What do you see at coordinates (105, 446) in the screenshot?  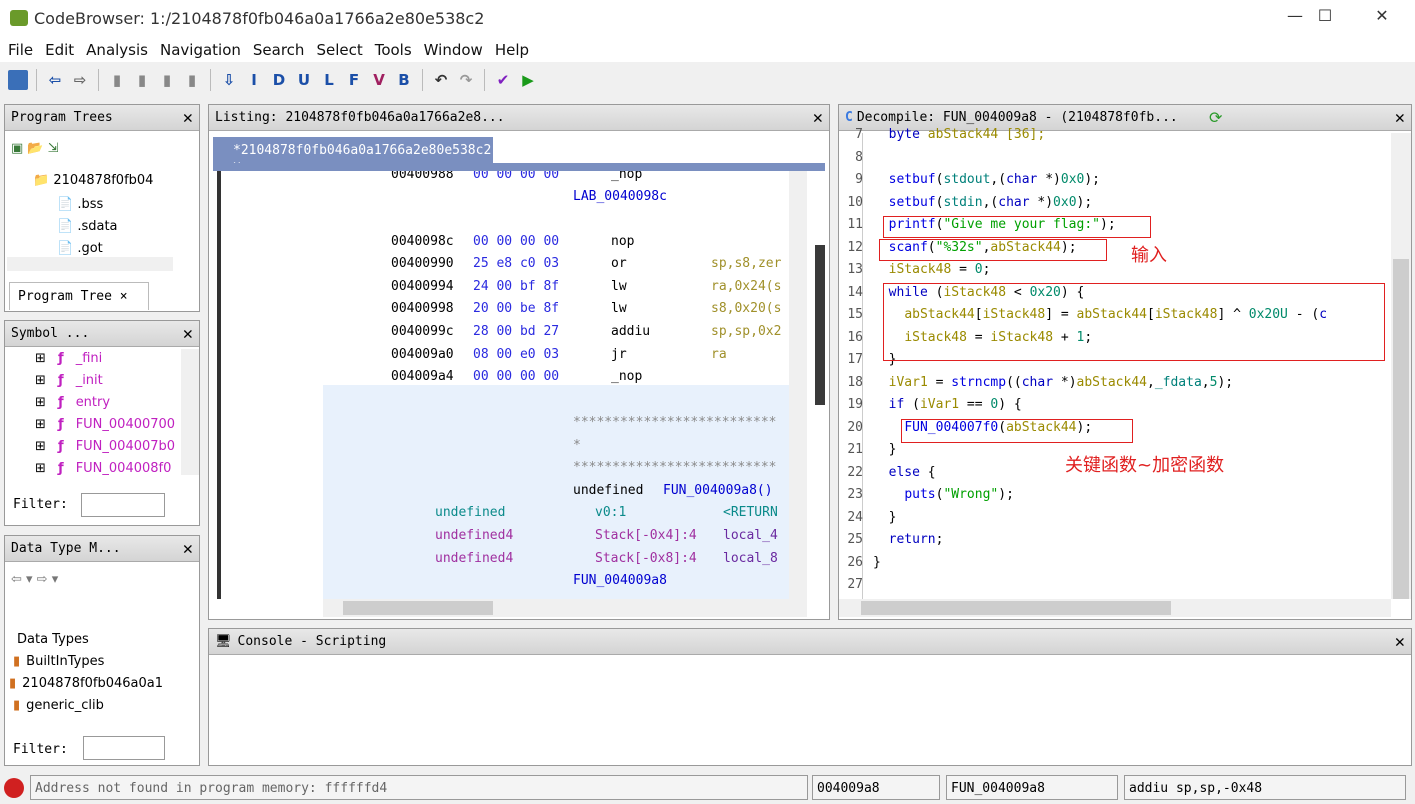 I see `symbol-item: ⊞ ƒ FUN_004007b0` at bounding box center [105, 446].